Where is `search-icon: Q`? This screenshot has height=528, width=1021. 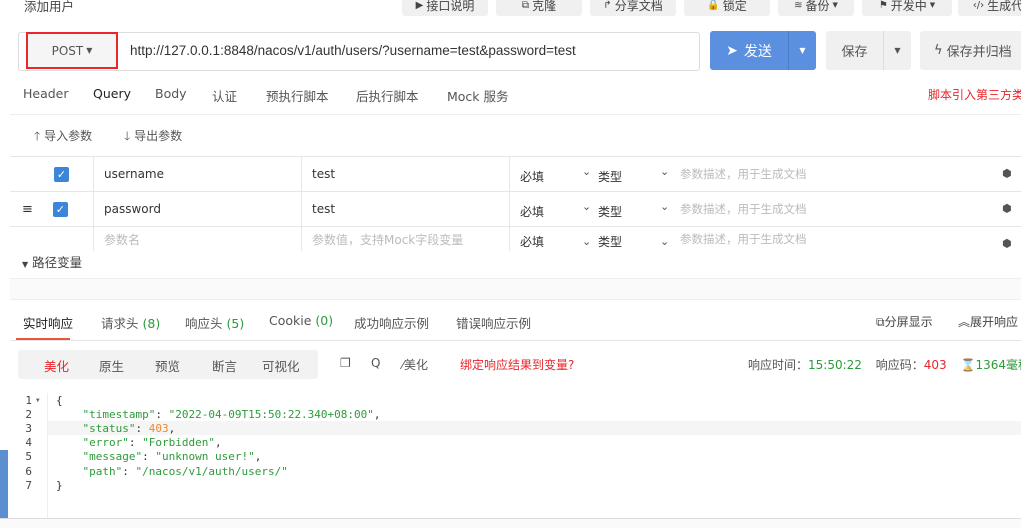 search-icon: Q is located at coordinates (375, 363).